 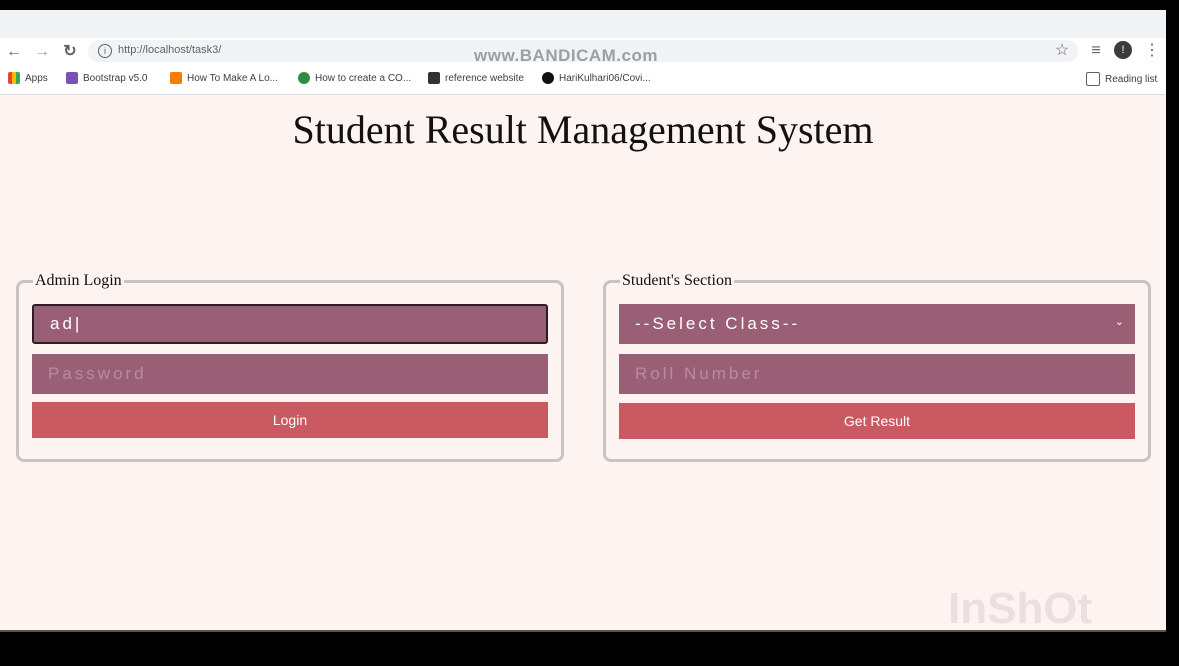 I want to click on tab-strip, so click(x=583, y=24).